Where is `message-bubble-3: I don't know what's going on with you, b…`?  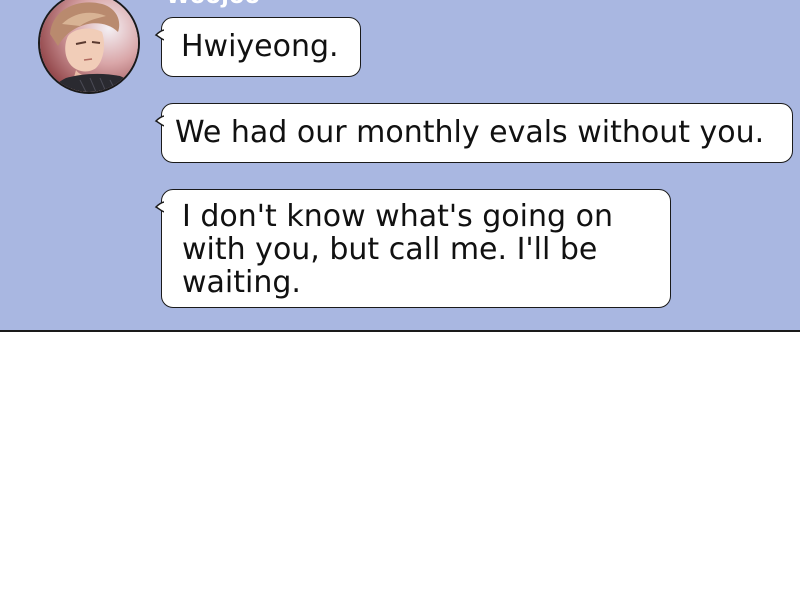 message-bubble-3: I don't know what's going on with you, b… is located at coordinates (412, 248).